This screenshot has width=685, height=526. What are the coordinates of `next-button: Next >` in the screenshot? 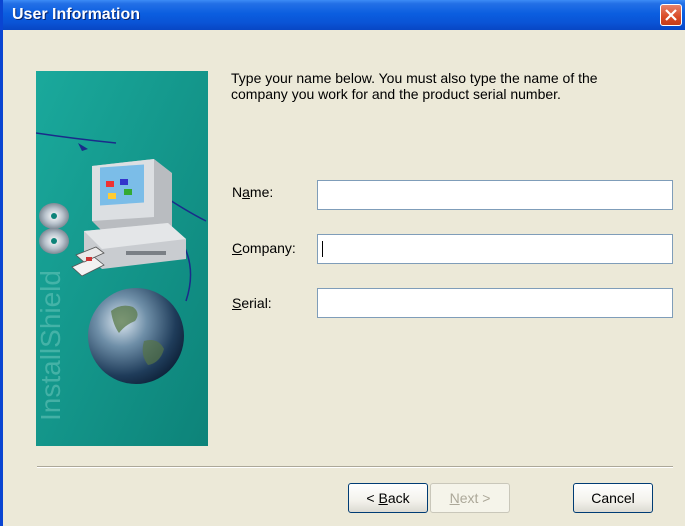 It's located at (470, 498).